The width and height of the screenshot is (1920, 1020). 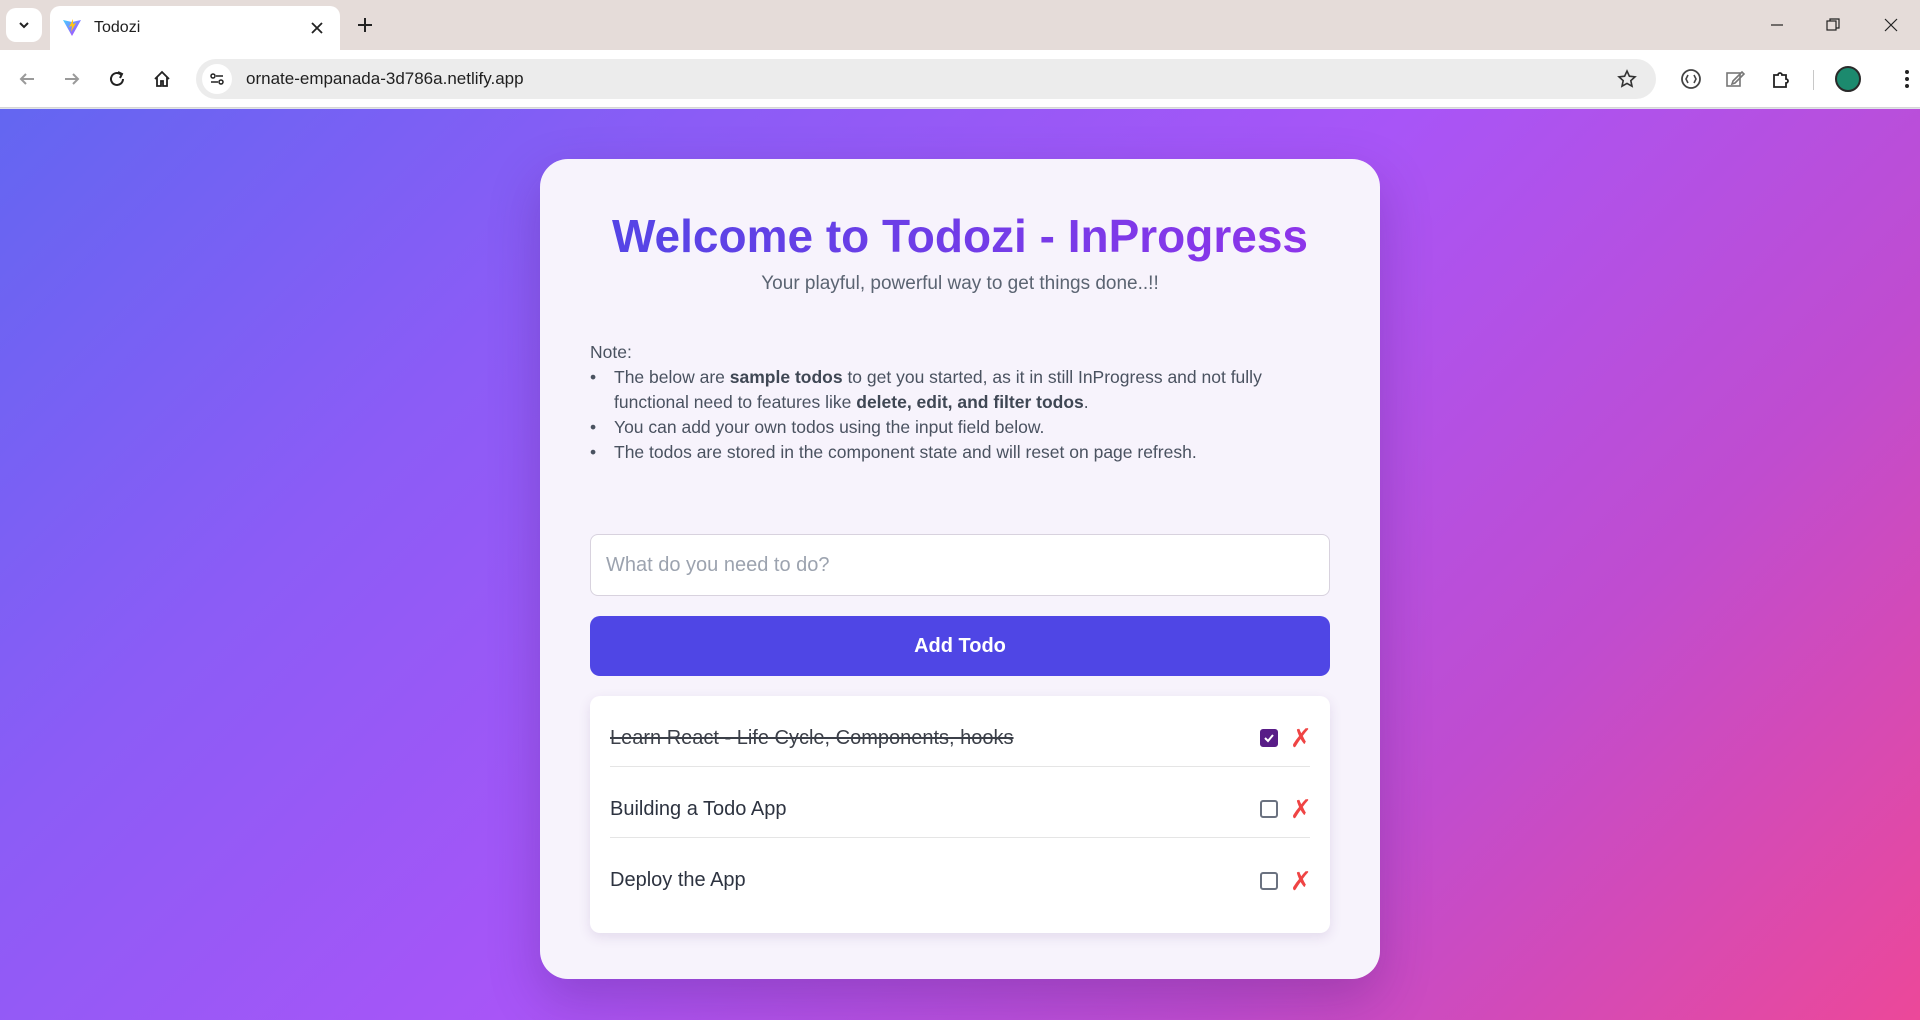 I want to click on browser-toolbar: ornate-empanada-3d786a.netlify.app, so click(x=960, y=79).